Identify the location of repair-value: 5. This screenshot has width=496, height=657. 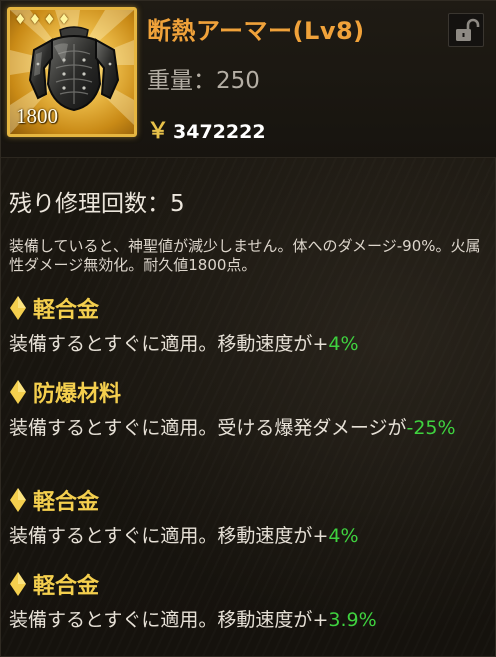
(177, 204).